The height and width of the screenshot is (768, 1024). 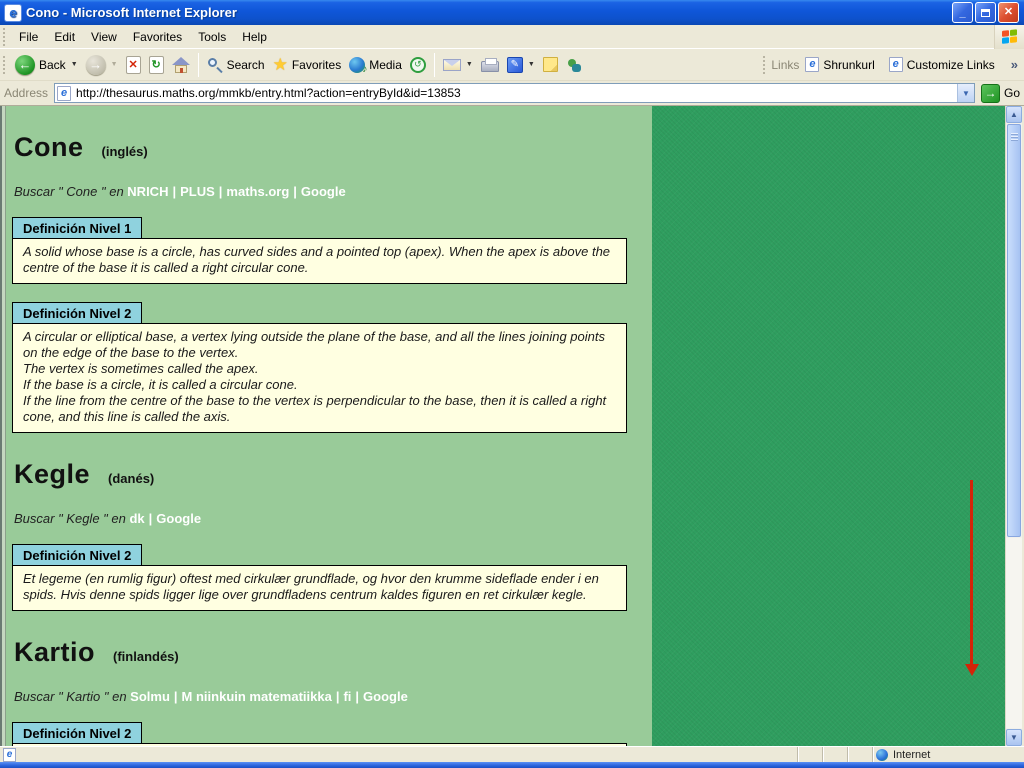 I want to click on term-language: (finlandés), so click(x=146, y=656).